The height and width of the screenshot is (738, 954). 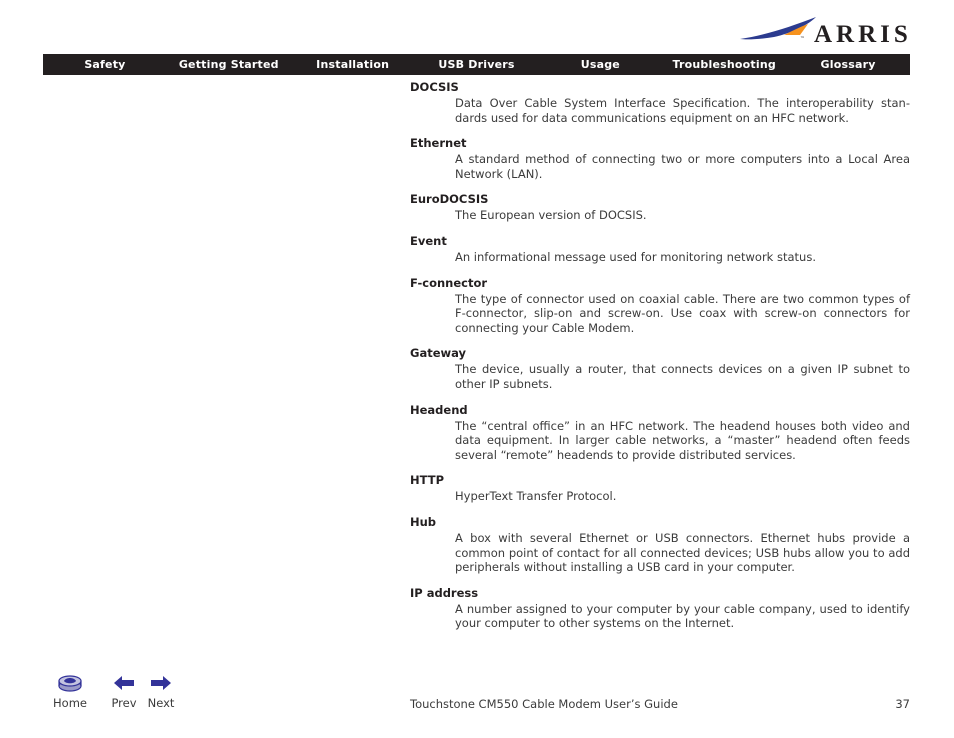 What do you see at coordinates (423, 521) in the screenshot?
I see `glossary-term: Hub` at bounding box center [423, 521].